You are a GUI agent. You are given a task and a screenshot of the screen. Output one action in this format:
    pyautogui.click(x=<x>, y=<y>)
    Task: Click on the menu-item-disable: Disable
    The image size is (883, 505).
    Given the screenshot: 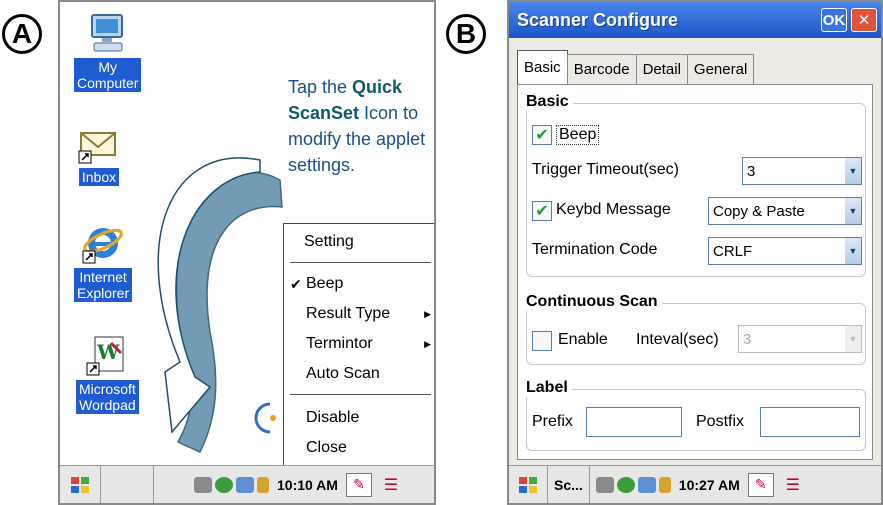 What is the action you would take?
    pyautogui.click(x=359, y=418)
    